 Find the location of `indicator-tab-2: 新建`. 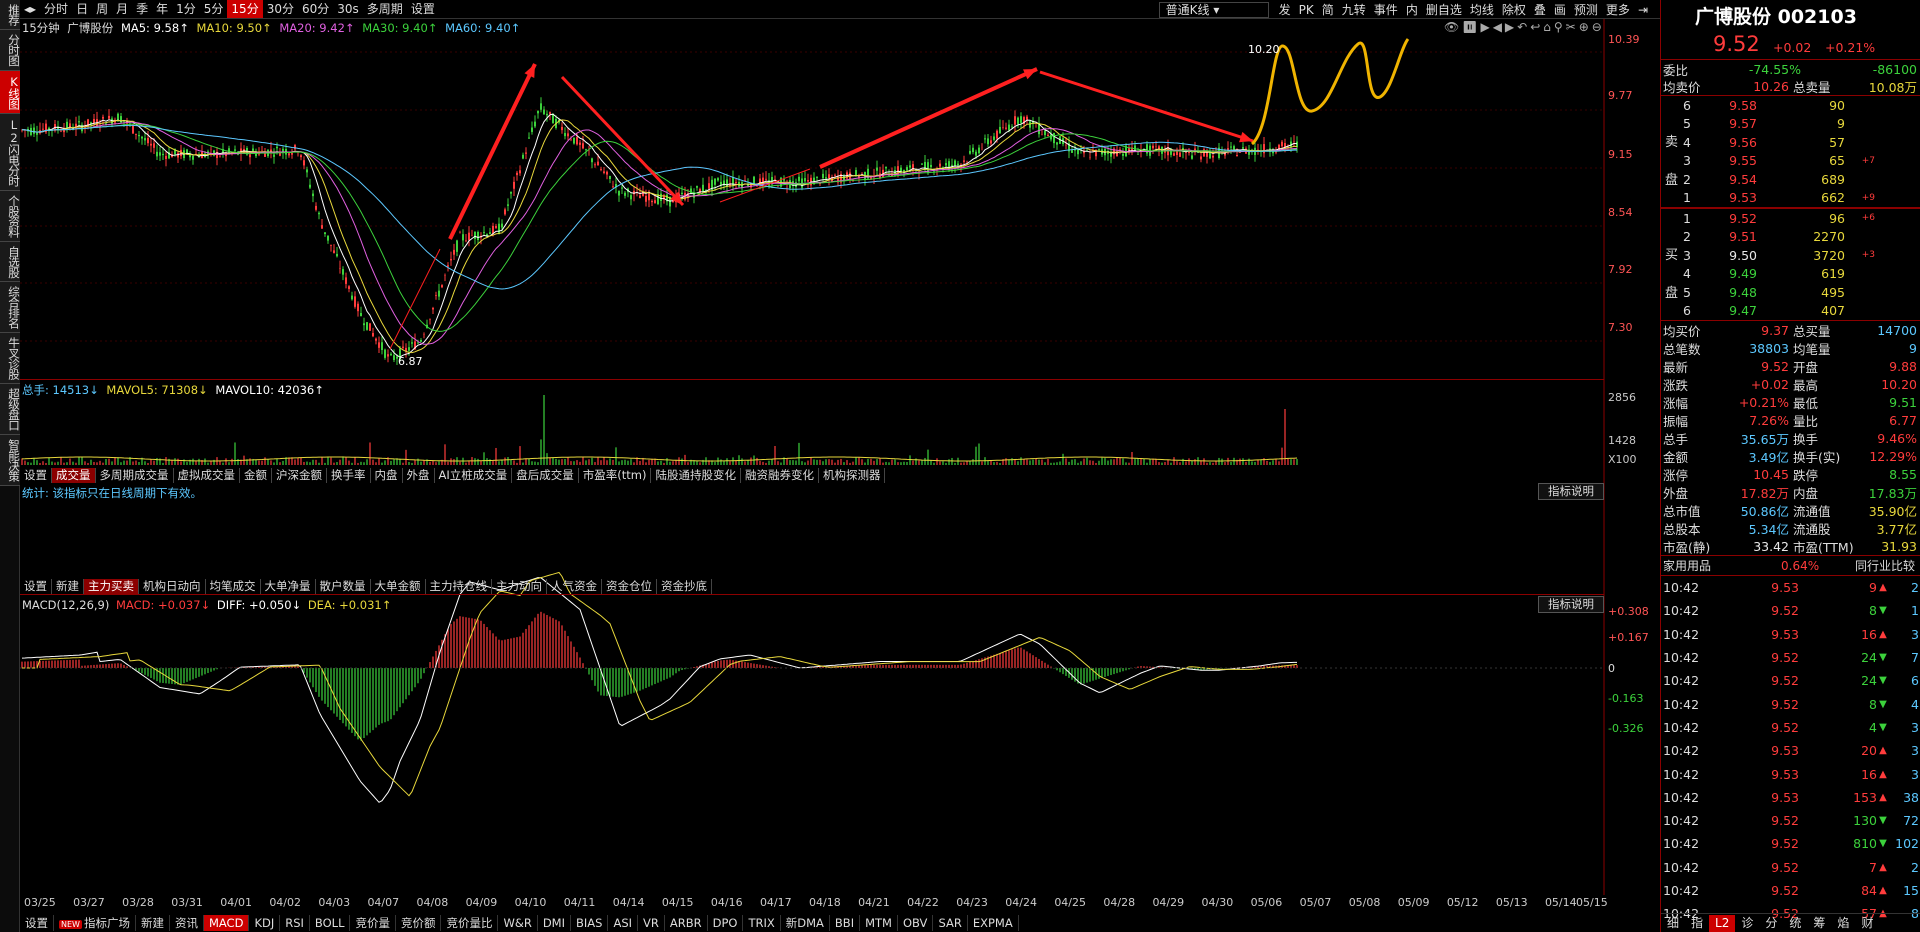

indicator-tab-2: 新建 is located at coordinates (153, 923).